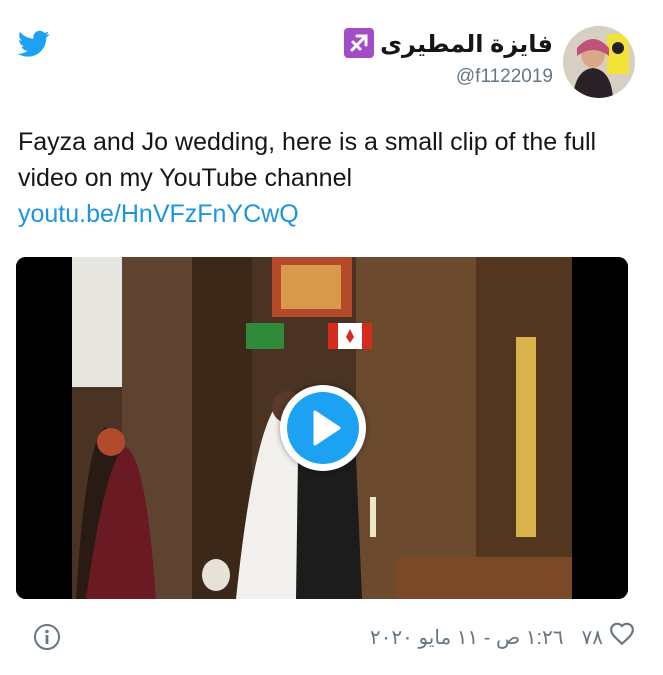 This screenshot has width=663, height=675. What do you see at coordinates (622, 637) in the screenshot?
I see `heart-icon` at bounding box center [622, 637].